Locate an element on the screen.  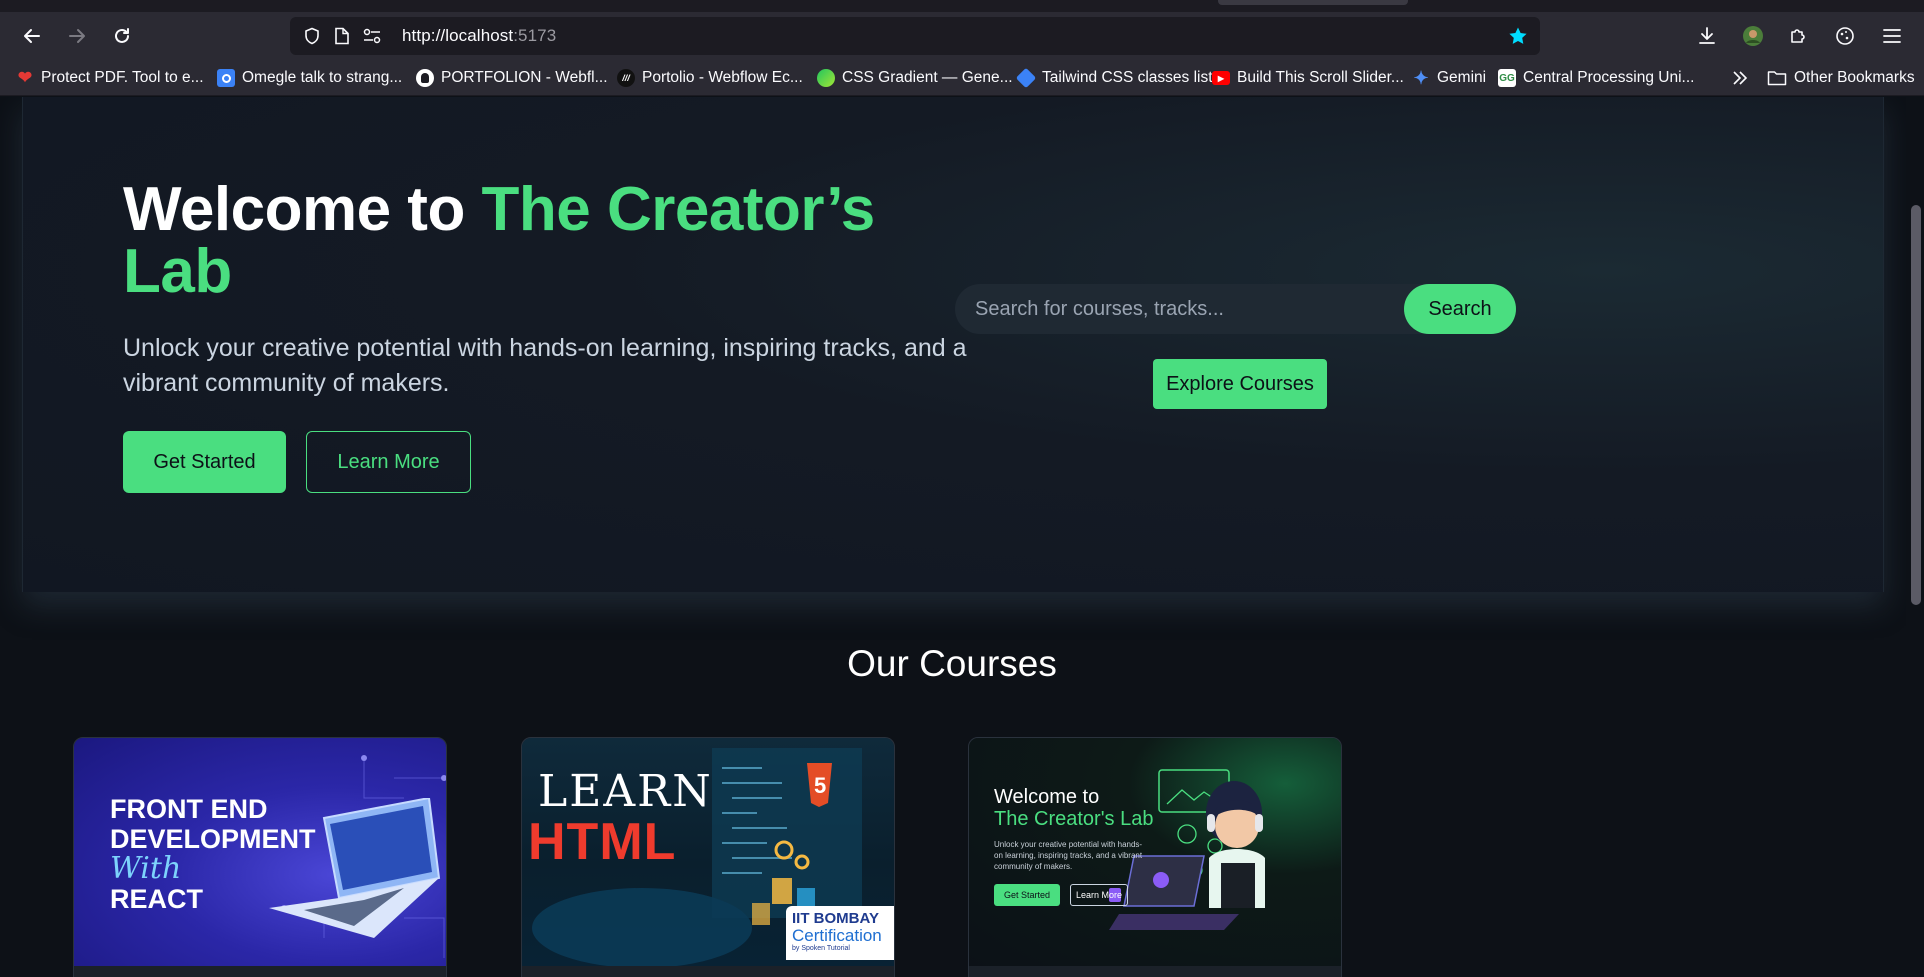
page-scrollbar is located at coordinates (1915, 537).